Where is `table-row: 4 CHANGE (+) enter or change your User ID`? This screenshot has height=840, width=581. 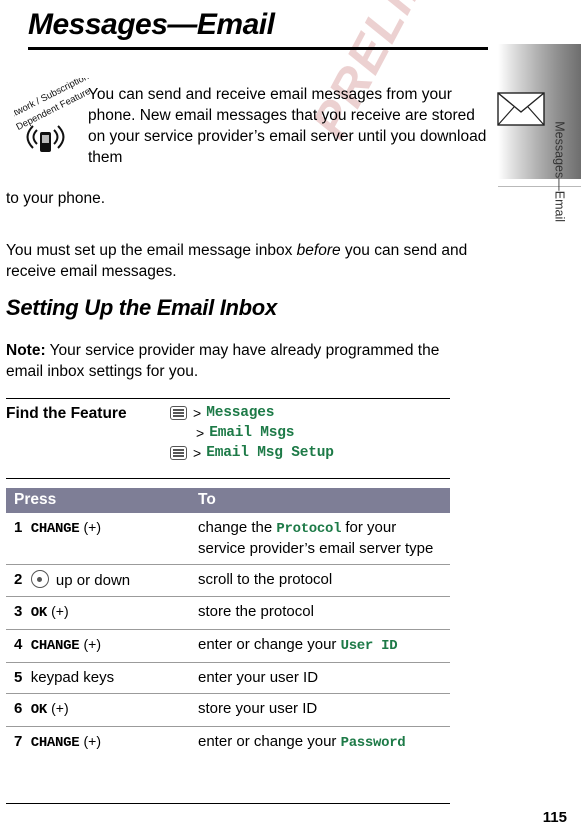 table-row: 4 CHANGE (+) enter or change your User ID is located at coordinates (228, 646).